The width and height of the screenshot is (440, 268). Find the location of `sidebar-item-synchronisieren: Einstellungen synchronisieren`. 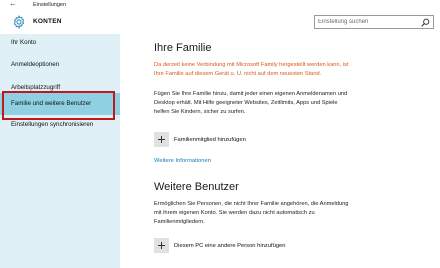

sidebar-item-synchronisieren: Einstellungen synchronisieren is located at coordinates (60, 125).